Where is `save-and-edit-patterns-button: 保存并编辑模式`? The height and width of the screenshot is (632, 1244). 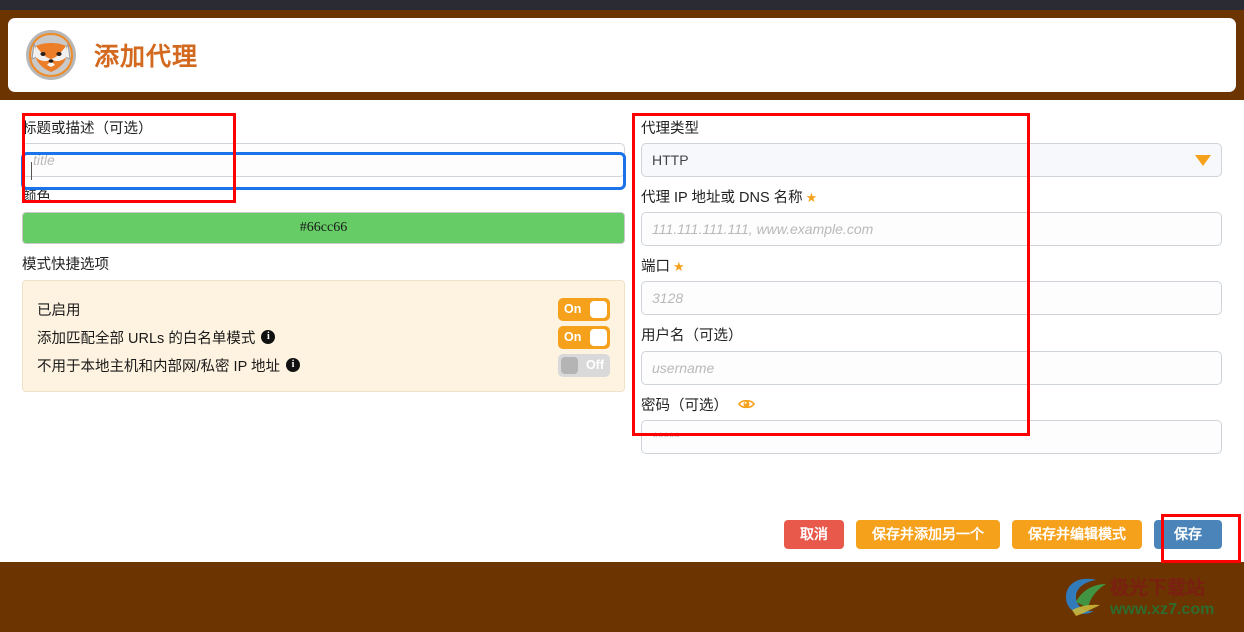
save-and-edit-patterns-button: 保存并编辑模式 is located at coordinates (1077, 534).